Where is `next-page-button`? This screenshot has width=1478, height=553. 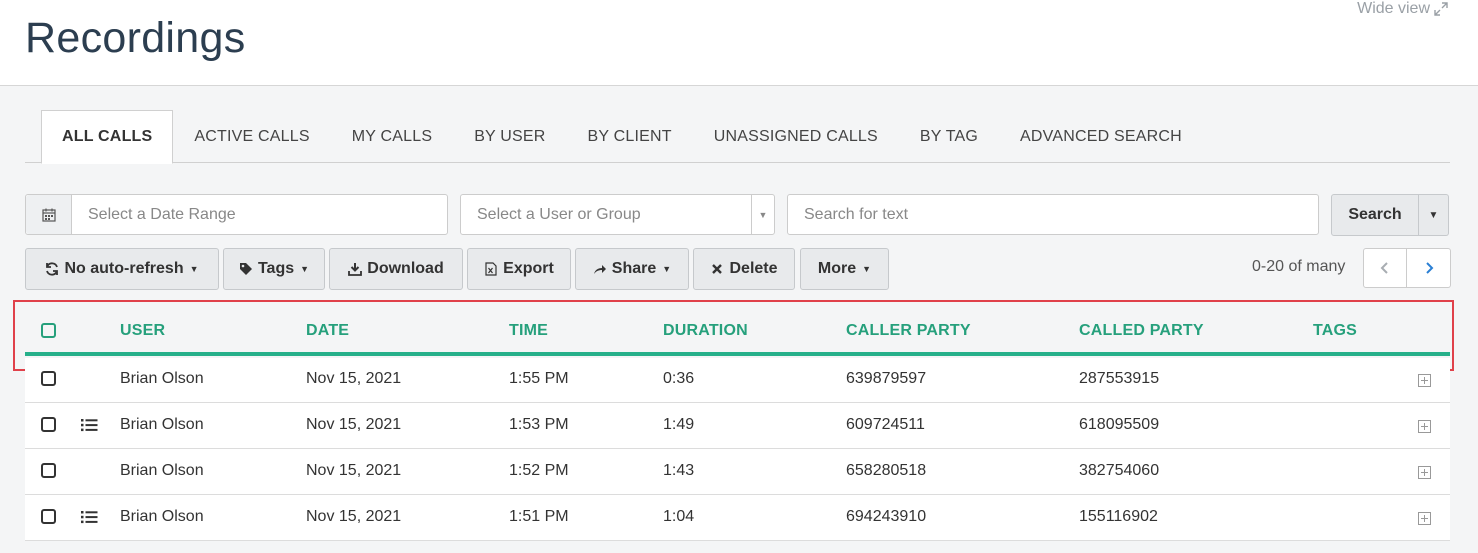 next-page-button is located at coordinates (1429, 268).